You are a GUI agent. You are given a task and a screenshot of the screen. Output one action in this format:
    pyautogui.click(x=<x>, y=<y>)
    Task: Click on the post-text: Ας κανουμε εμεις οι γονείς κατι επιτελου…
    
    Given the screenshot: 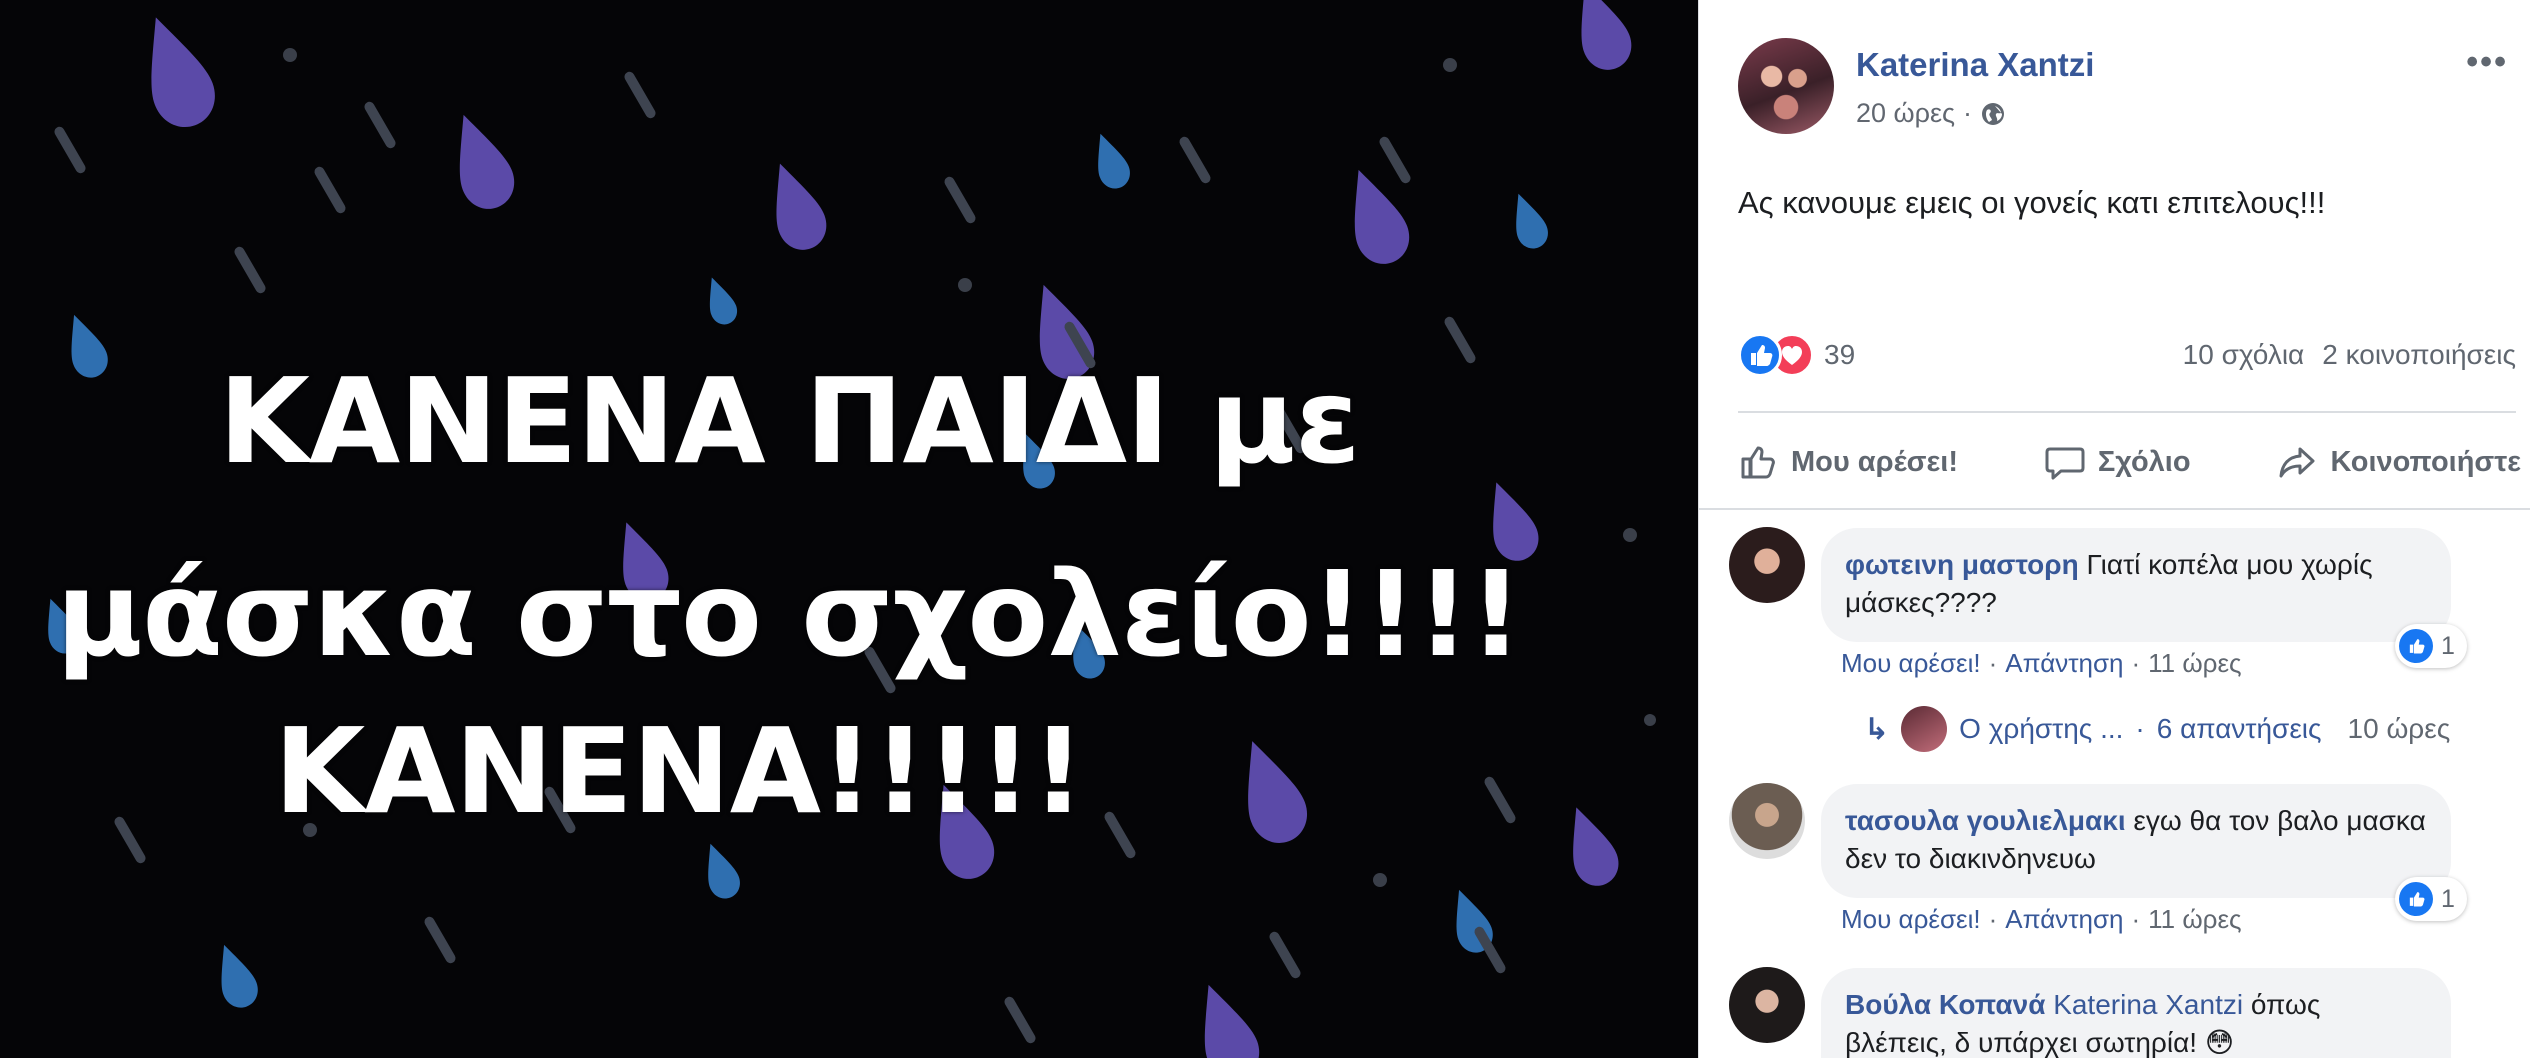 What is the action you would take?
    pyautogui.click(x=2032, y=202)
    